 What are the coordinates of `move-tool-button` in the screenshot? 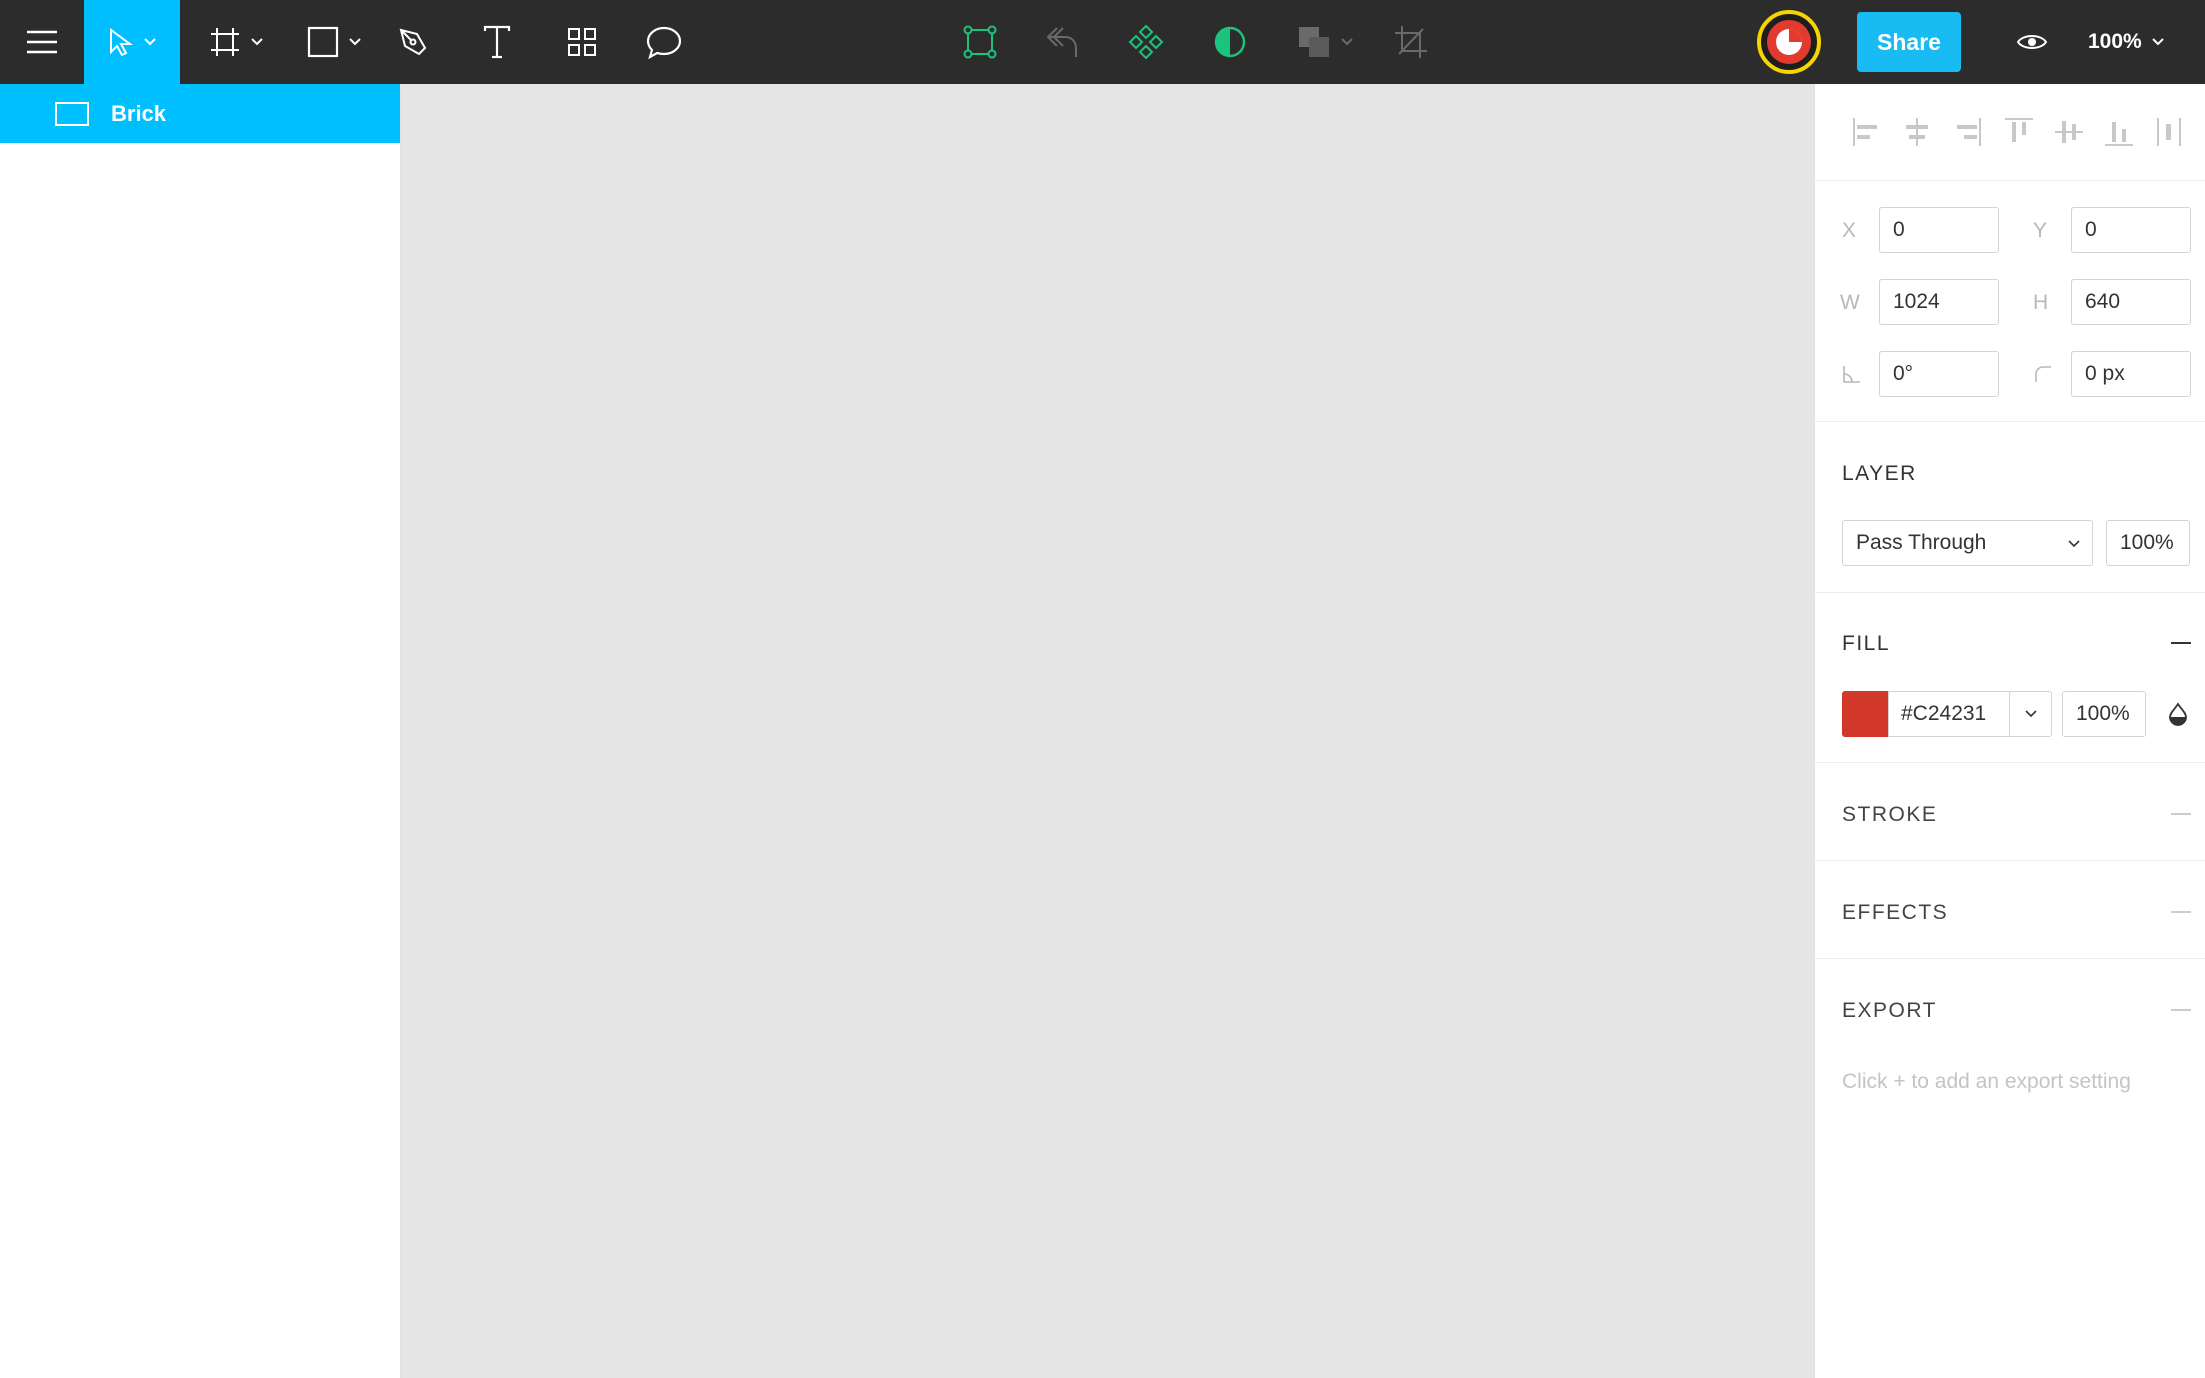 It's located at (132, 42).